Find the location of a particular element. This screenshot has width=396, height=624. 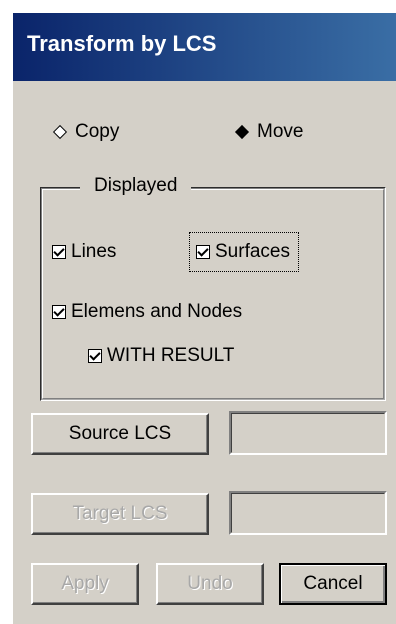

undo-button: Undo is located at coordinates (210, 584).